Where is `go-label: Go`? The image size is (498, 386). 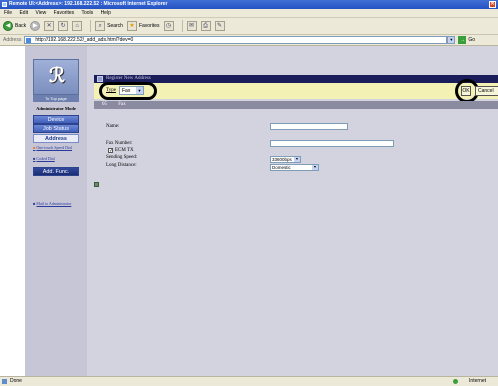
go-label: Go is located at coordinates (472, 40).